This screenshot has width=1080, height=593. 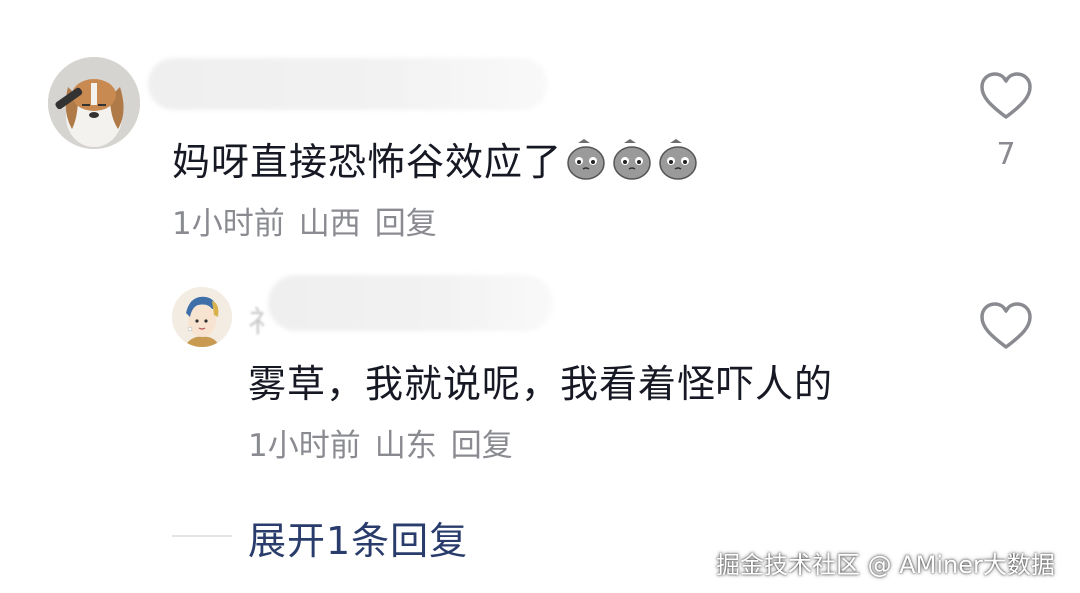 I want to click on comment-meta: 1小时前 山西 回复, so click(x=311, y=220).